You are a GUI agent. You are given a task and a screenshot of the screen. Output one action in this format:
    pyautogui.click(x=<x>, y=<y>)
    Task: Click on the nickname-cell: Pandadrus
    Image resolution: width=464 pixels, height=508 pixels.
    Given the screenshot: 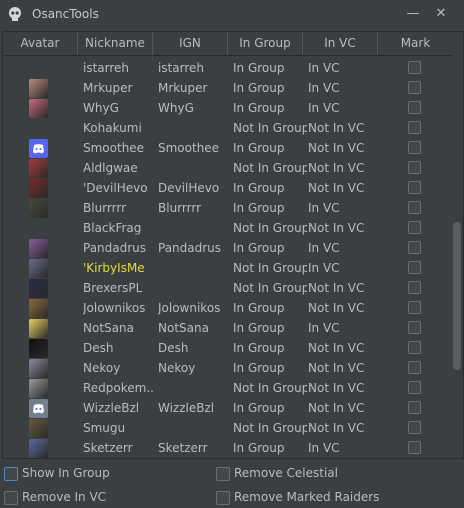 What is the action you would take?
    pyautogui.click(x=115, y=248)
    